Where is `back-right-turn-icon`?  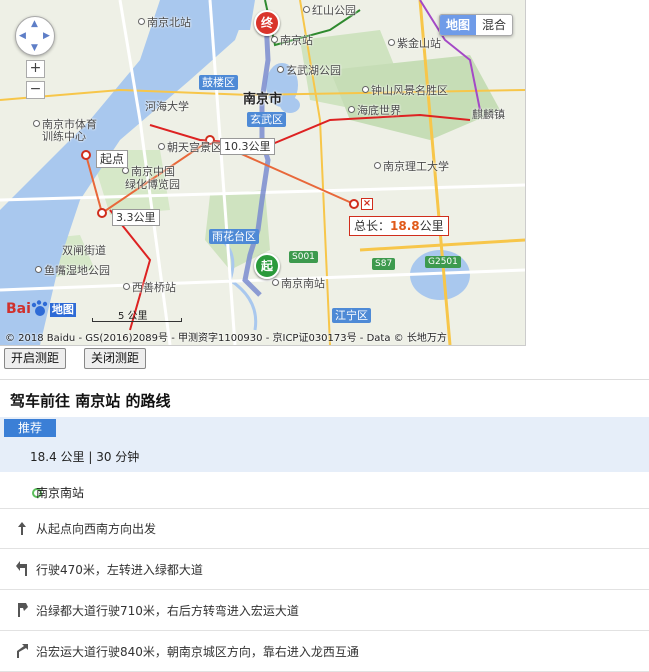 back-right-turn-icon is located at coordinates (22, 610).